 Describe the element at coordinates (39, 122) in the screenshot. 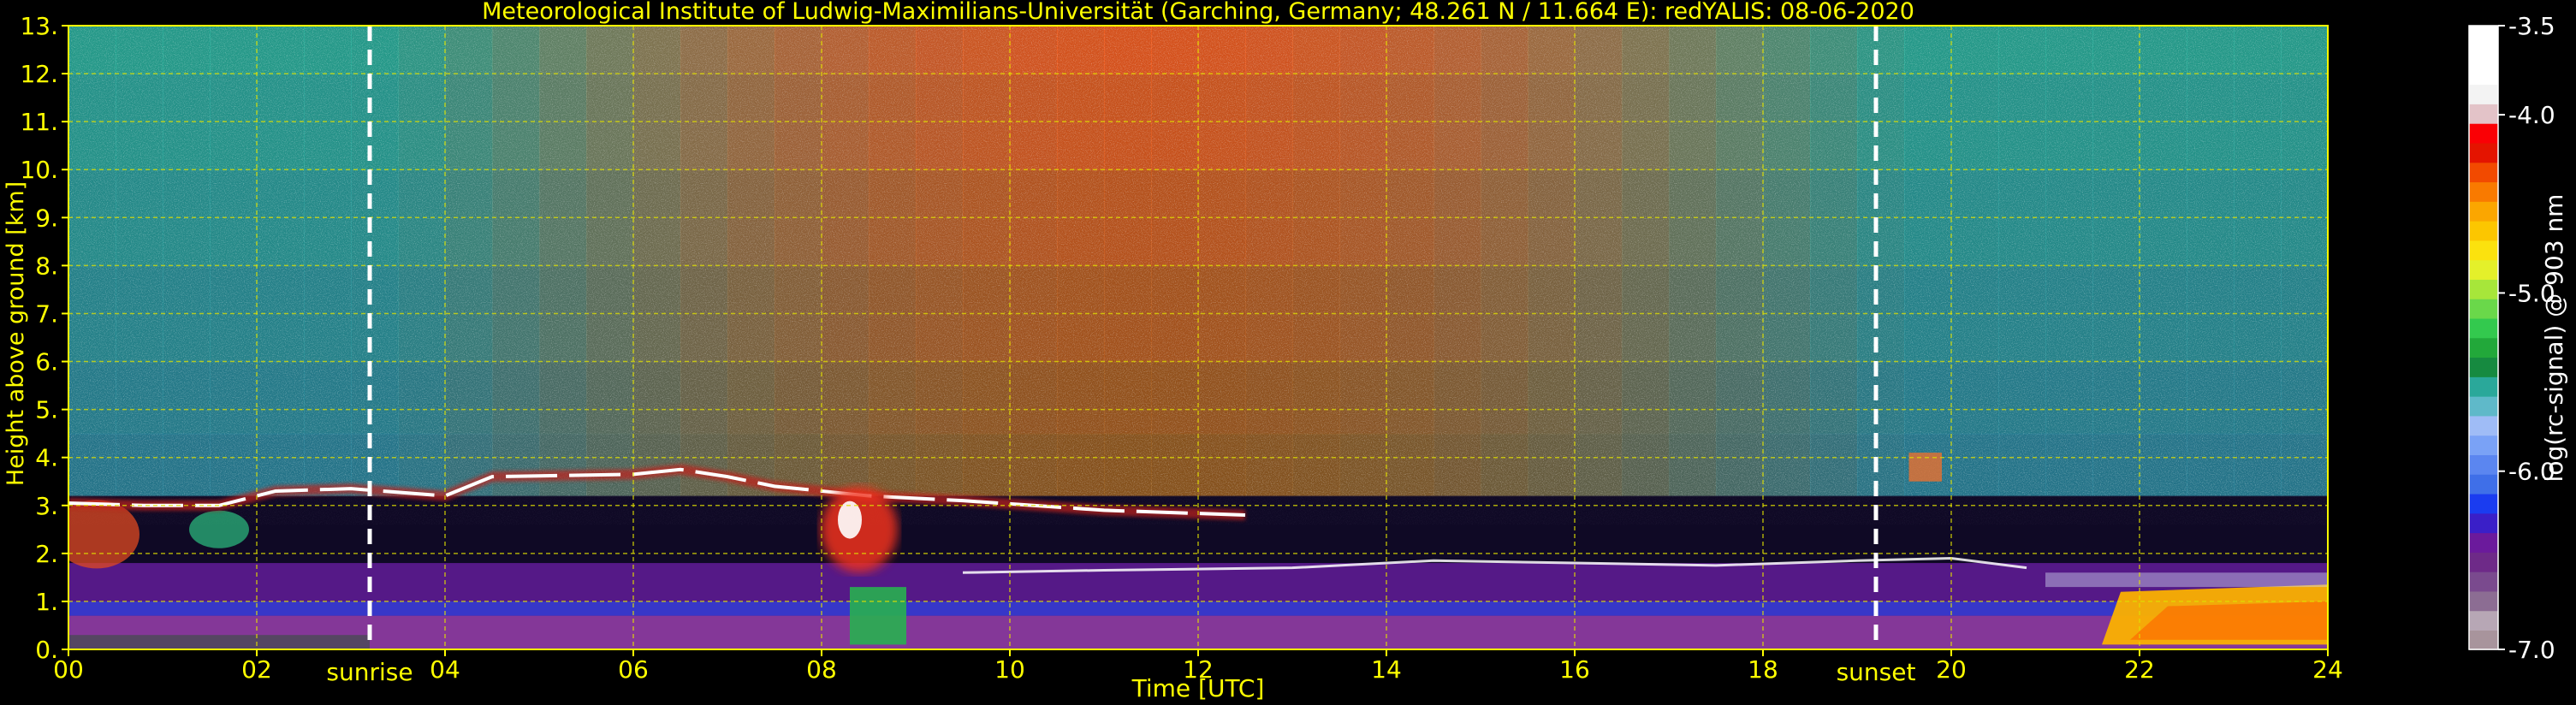

I see `y-tick-label: 11.` at that location.